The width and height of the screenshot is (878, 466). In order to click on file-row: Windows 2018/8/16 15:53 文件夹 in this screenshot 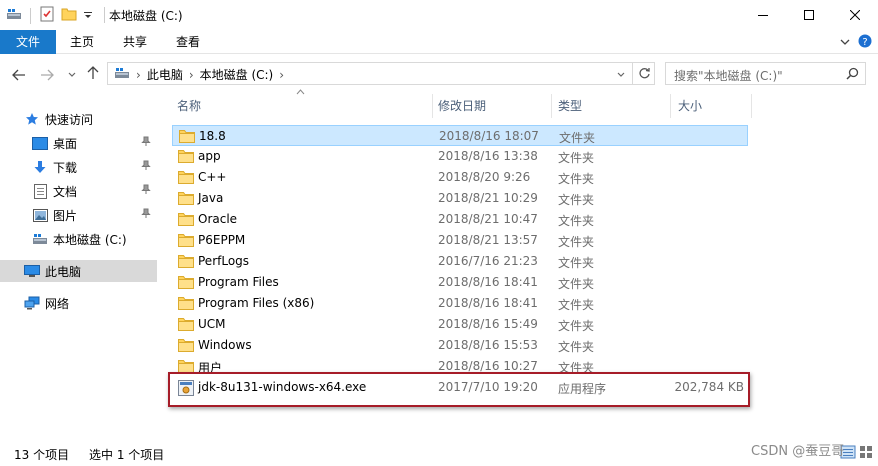, I will do `click(460, 345)`.